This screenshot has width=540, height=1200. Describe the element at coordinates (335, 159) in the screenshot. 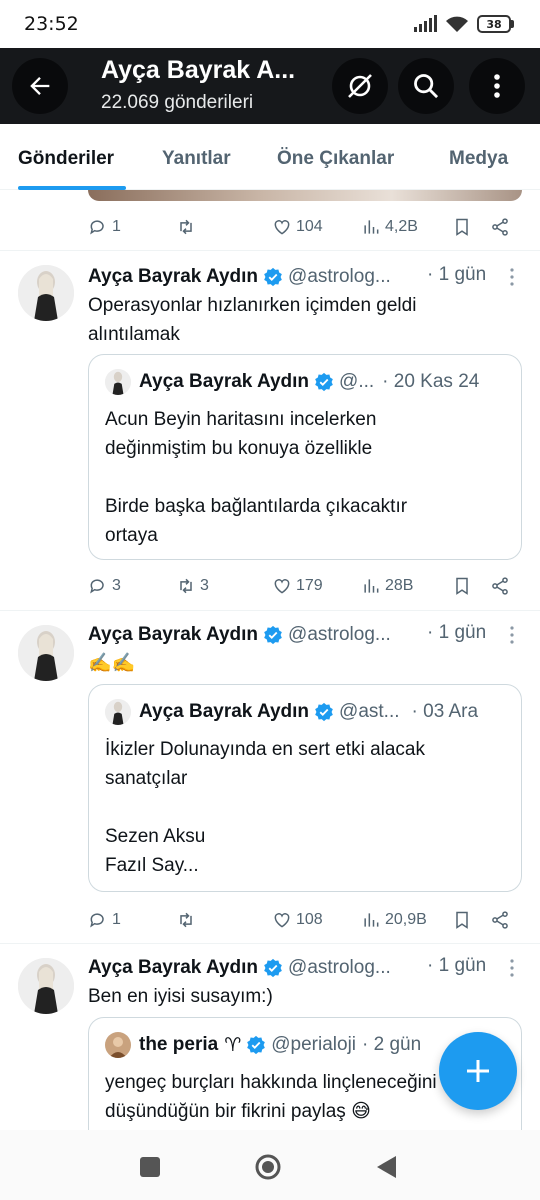

I see `tab-highlights: Öne Çıkanlar` at that location.